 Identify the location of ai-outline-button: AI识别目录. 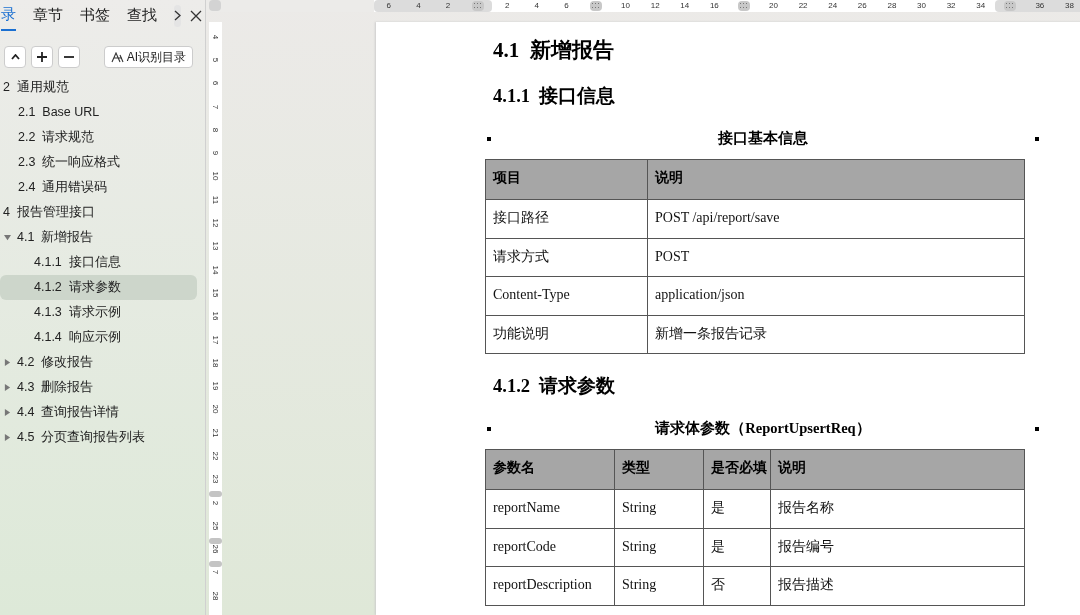
(148, 57).